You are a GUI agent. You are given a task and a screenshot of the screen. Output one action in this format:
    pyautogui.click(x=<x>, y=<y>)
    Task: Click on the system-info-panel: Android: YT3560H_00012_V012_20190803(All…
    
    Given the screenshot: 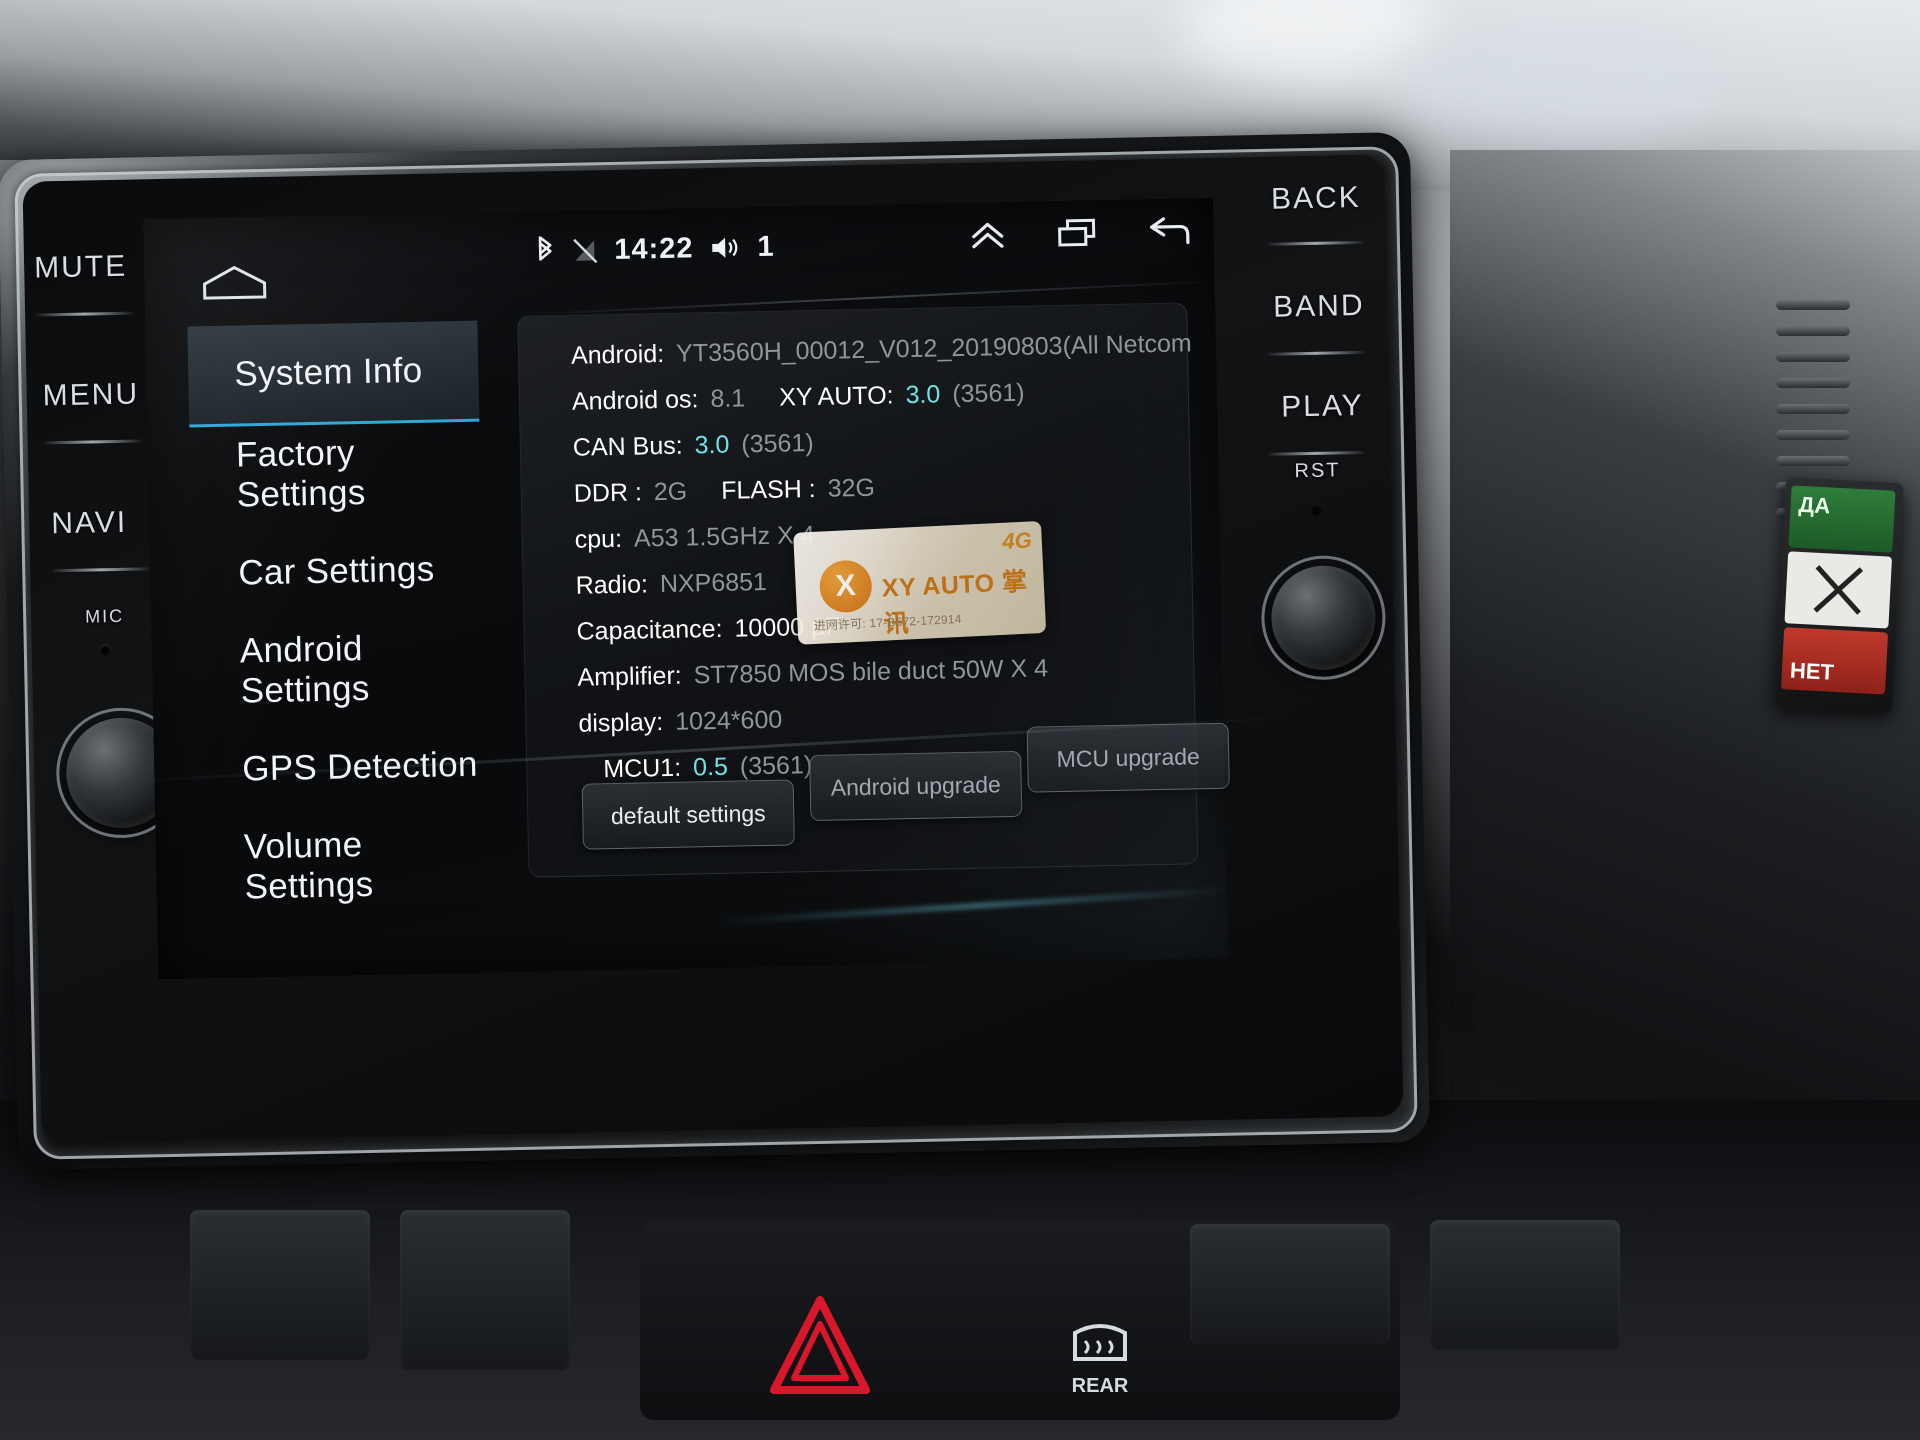 What is the action you would take?
    pyautogui.click(x=873, y=590)
    